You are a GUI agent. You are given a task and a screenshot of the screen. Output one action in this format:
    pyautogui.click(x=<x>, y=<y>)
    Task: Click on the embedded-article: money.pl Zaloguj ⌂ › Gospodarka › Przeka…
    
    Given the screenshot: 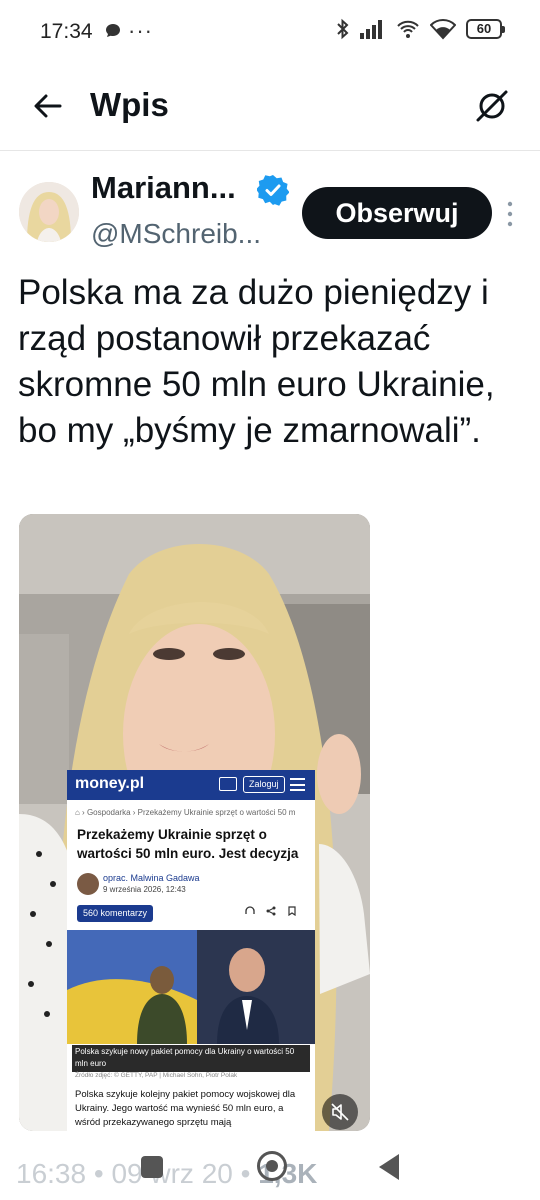 What is the action you would take?
    pyautogui.click(x=191, y=950)
    